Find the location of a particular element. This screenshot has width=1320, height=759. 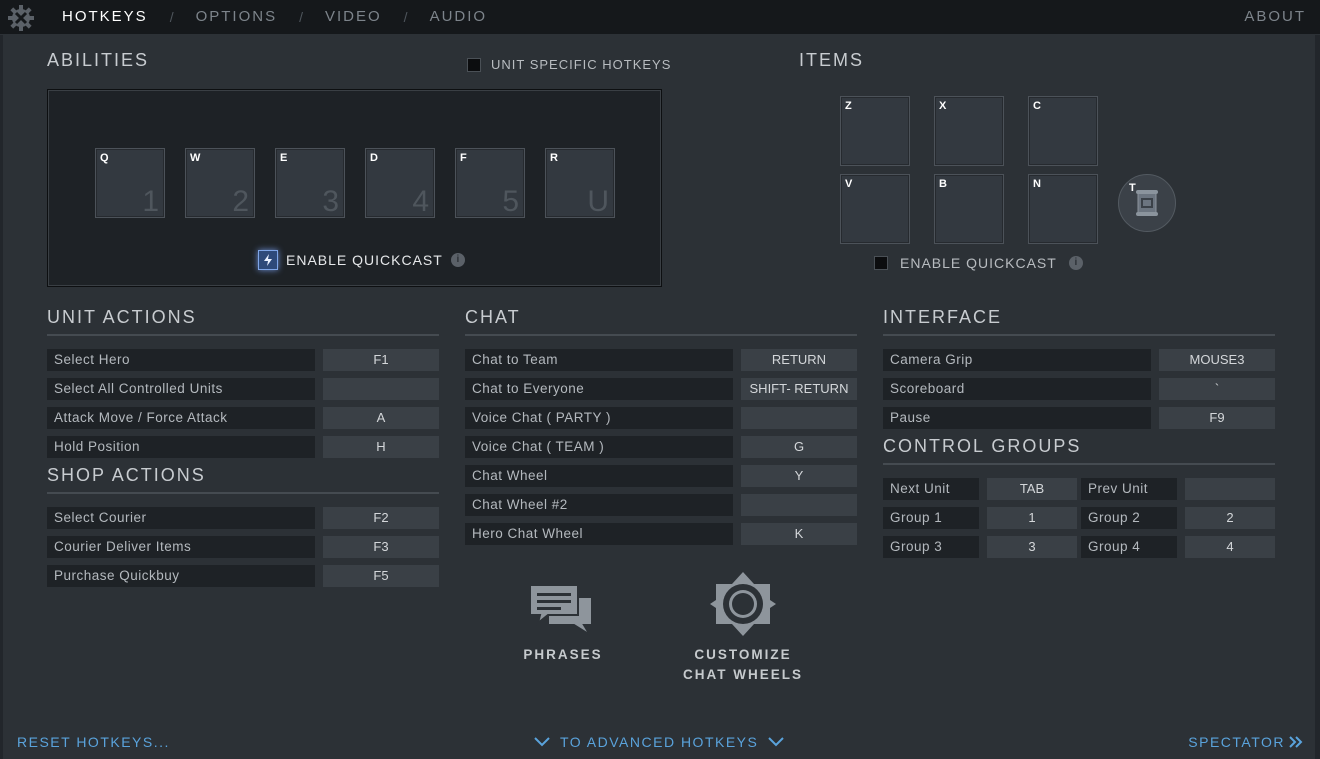

ability-slot-d: D 4 is located at coordinates (400, 183).